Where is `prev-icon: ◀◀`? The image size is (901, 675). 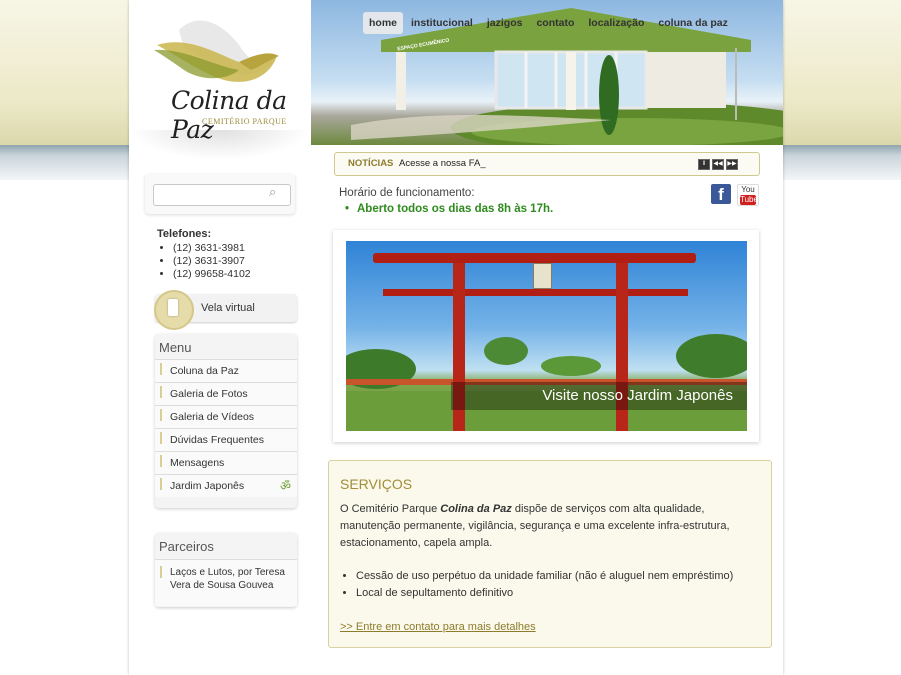 prev-icon: ◀◀ is located at coordinates (718, 164).